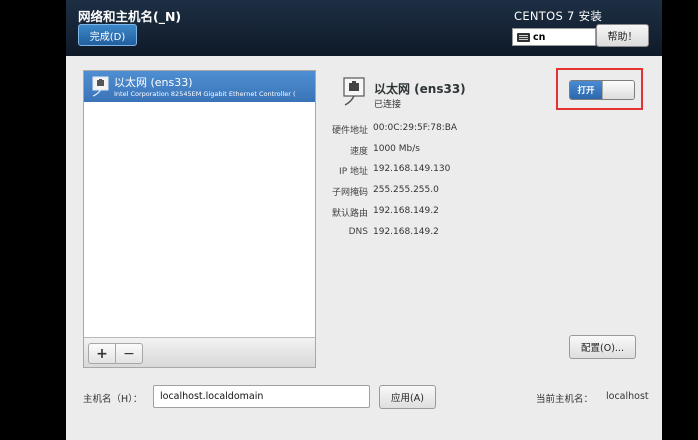 Image resolution: width=698 pixels, height=440 pixels. What do you see at coordinates (554, 37) in the screenshot?
I see `keyboard-layout-indicator: cn` at bounding box center [554, 37].